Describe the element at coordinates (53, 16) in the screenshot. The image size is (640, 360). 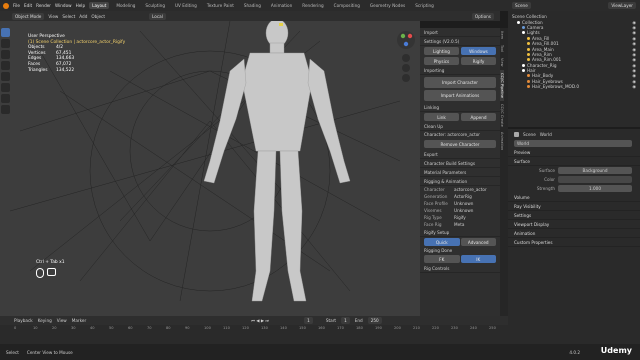
I see `menu-view: View` at that location.